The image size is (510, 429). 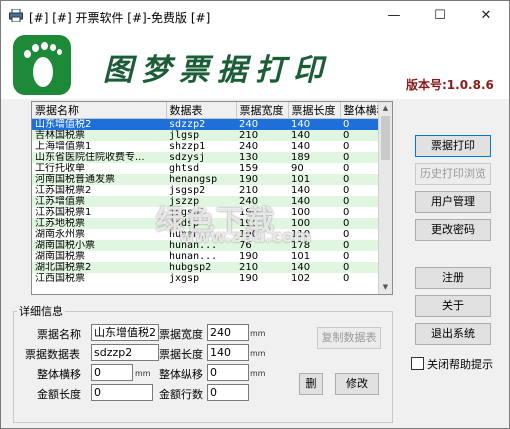 I want to click on close-button: ✕, so click(x=486, y=16).